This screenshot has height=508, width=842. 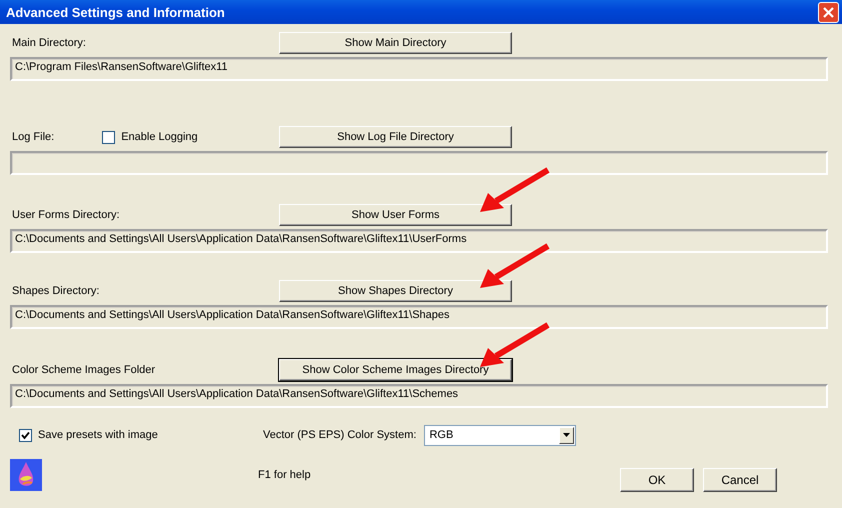 I want to click on path-field: C:\Program Files\RansenSoftware\Gliftex11, so click(x=419, y=69).